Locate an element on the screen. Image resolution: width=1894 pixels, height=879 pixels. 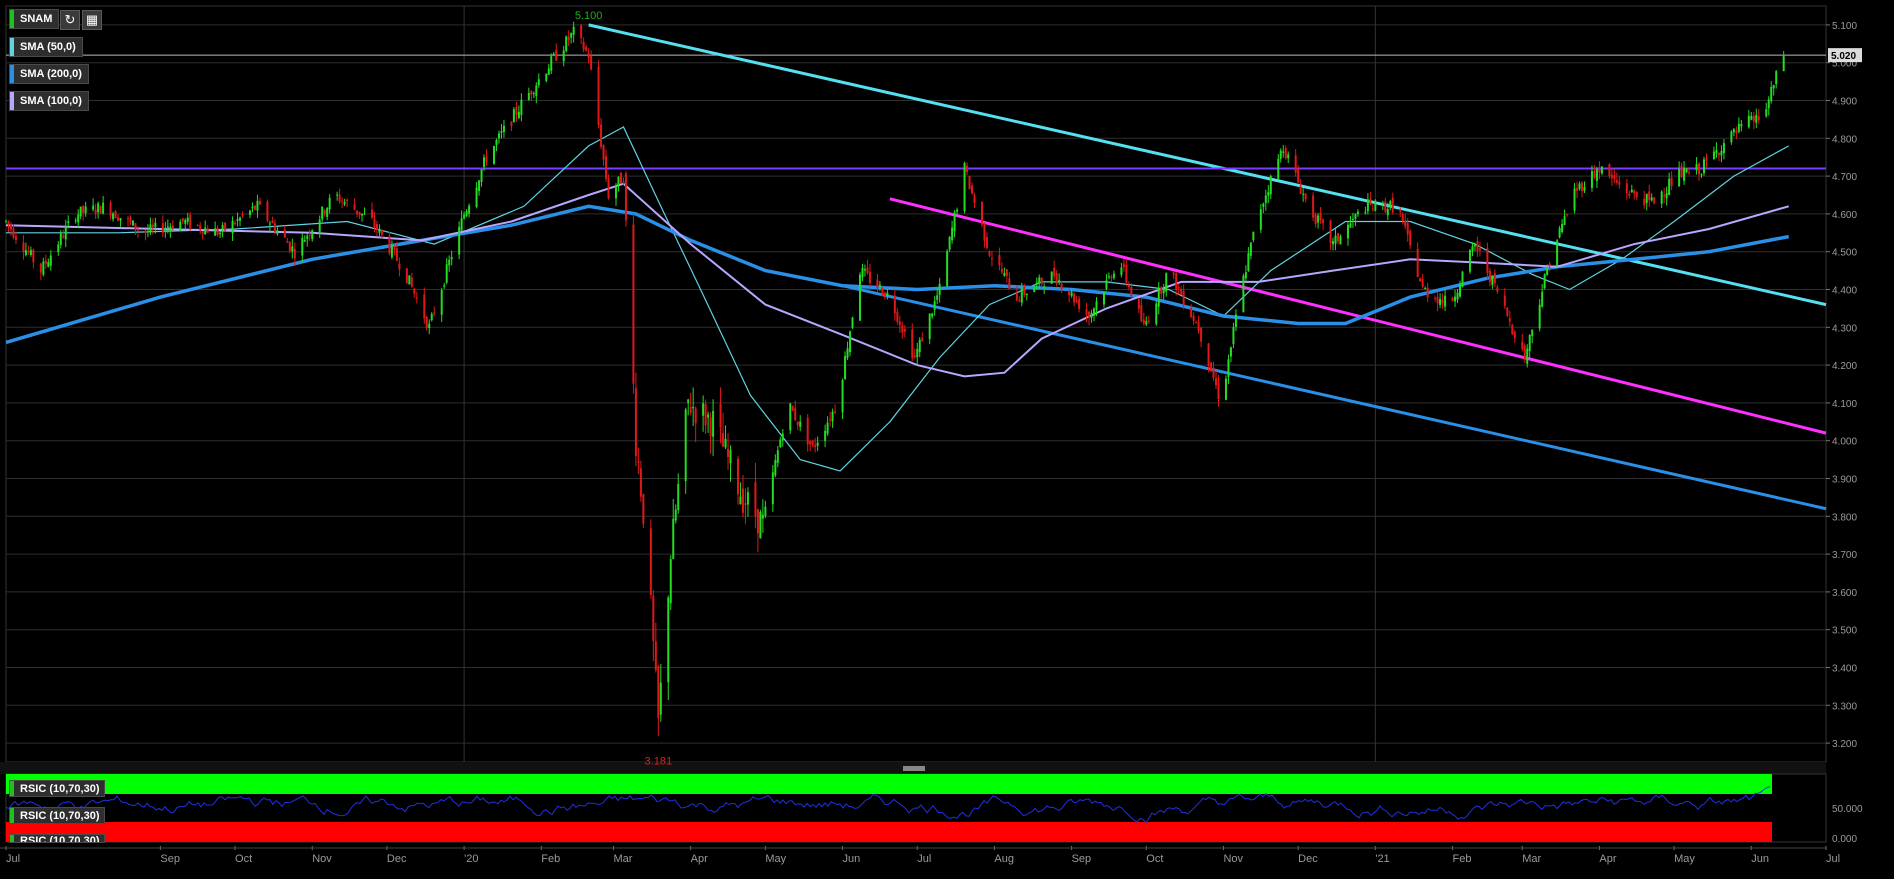
refresh-button: ↻ is located at coordinates (70, 20).